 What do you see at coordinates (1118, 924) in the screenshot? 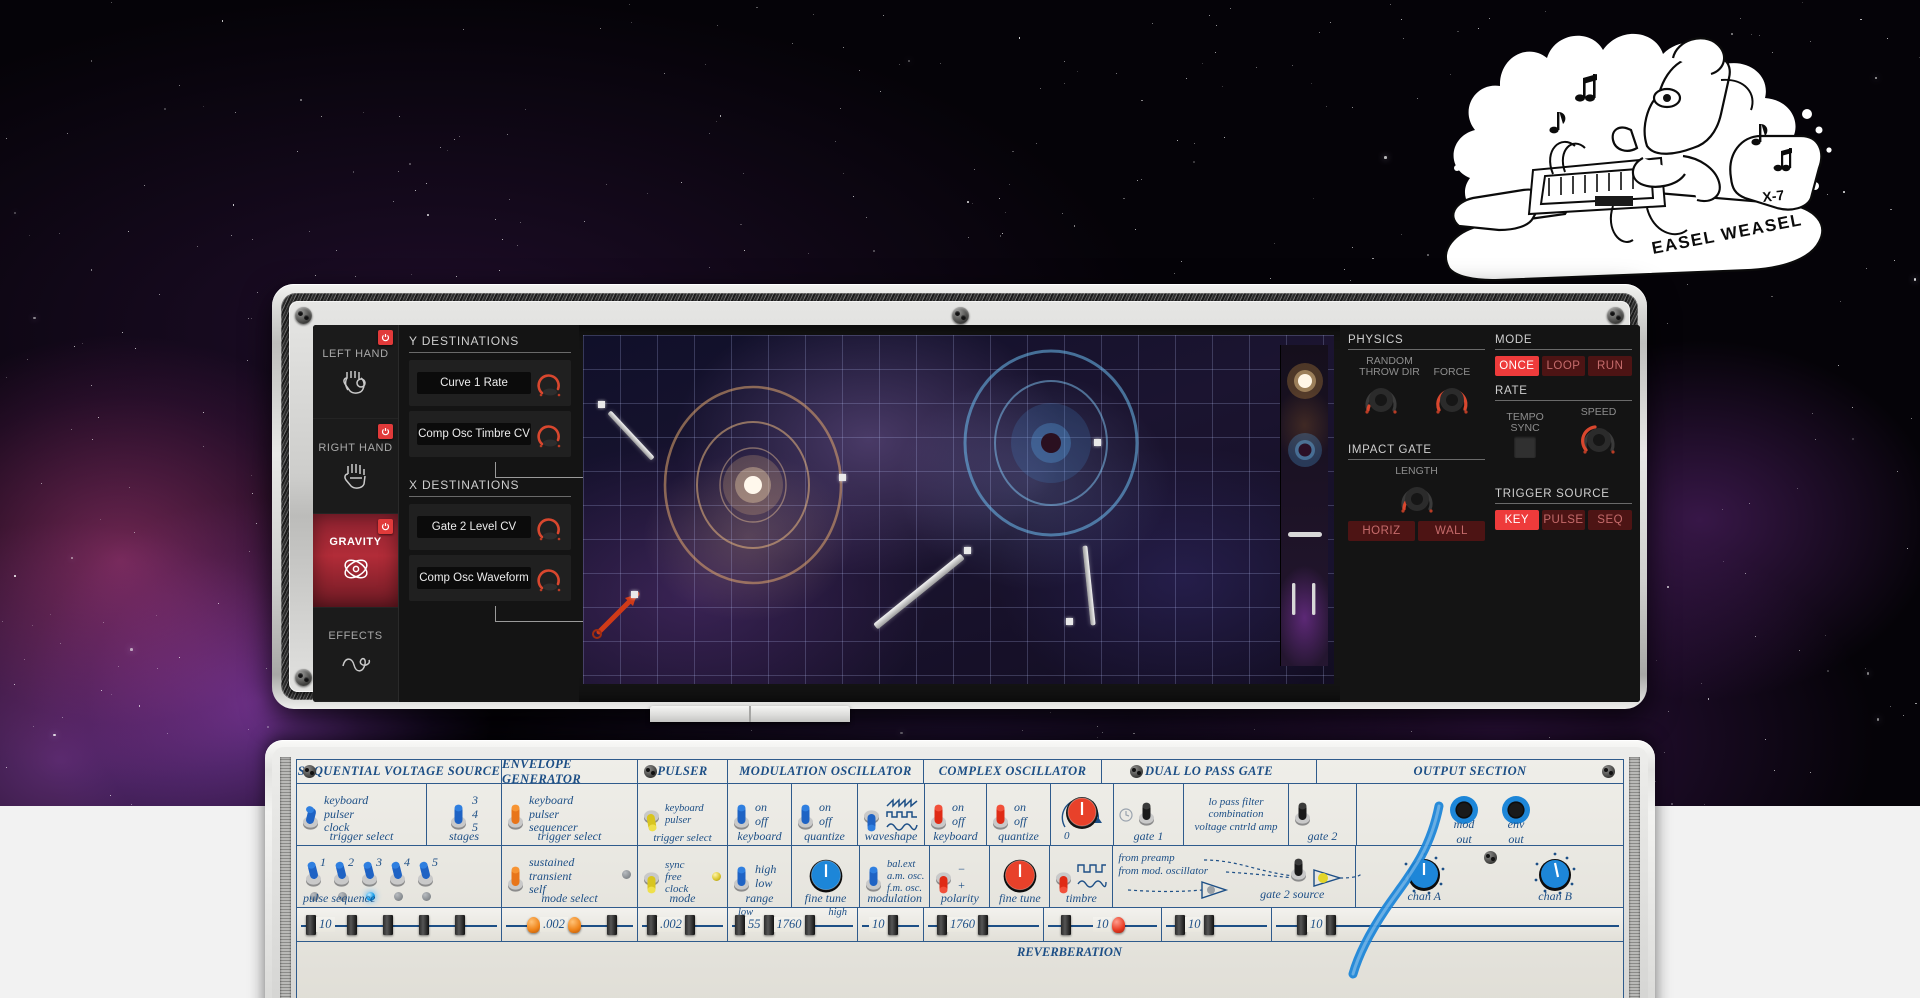
I see `slider-handle-red` at bounding box center [1118, 924].